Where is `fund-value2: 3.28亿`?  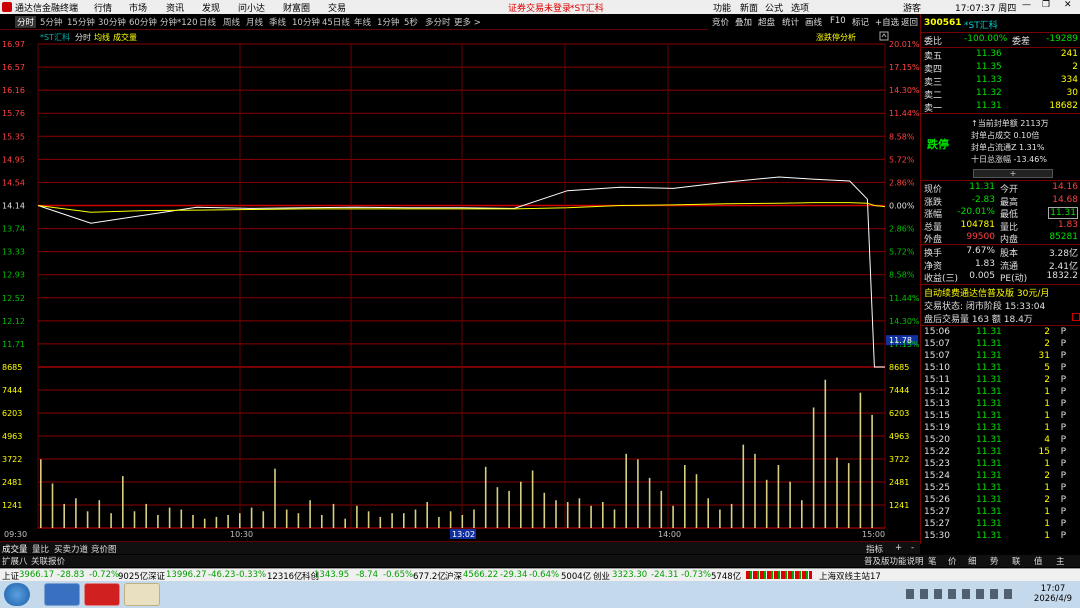 fund-value2: 3.28亿 is located at coordinates (1063, 254).